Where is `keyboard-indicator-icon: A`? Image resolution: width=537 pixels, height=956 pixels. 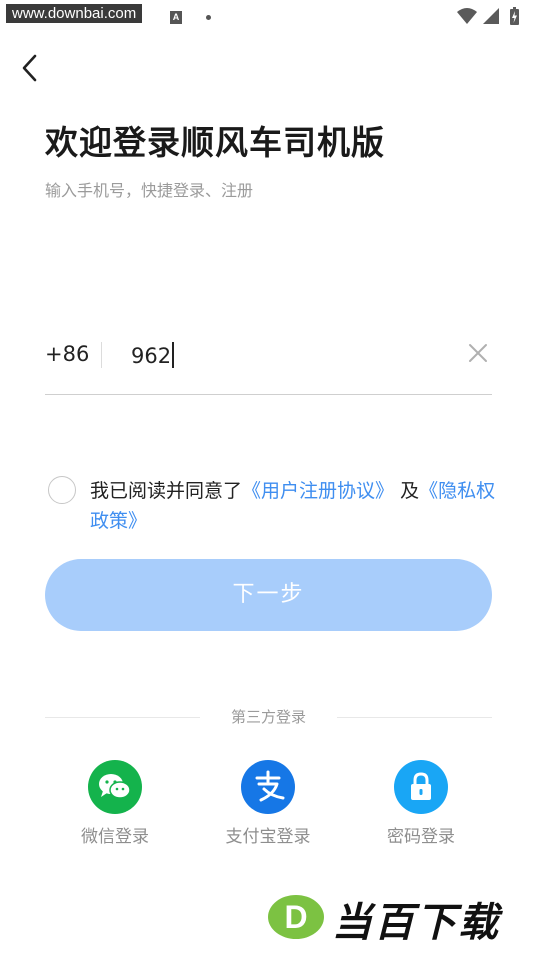
keyboard-indicator-icon: A is located at coordinates (176, 17).